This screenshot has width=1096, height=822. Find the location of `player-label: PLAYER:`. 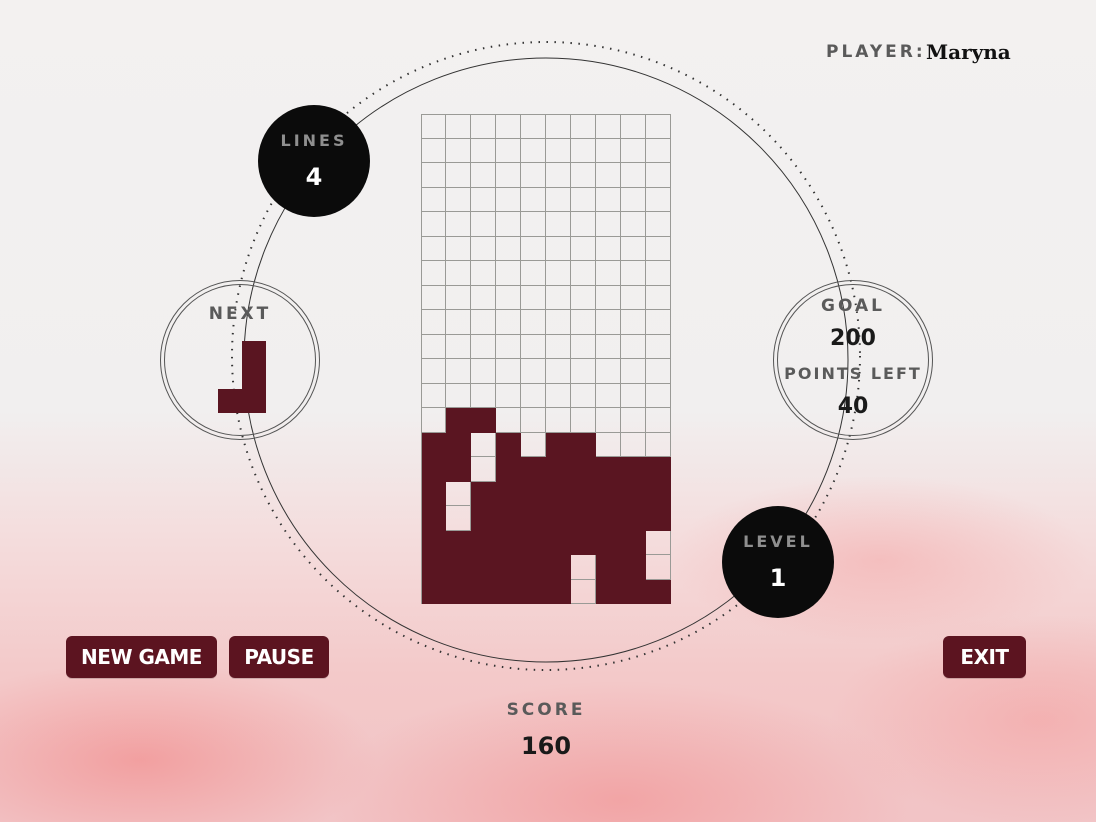

player-label: PLAYER: is located at coordinates (876, 52).